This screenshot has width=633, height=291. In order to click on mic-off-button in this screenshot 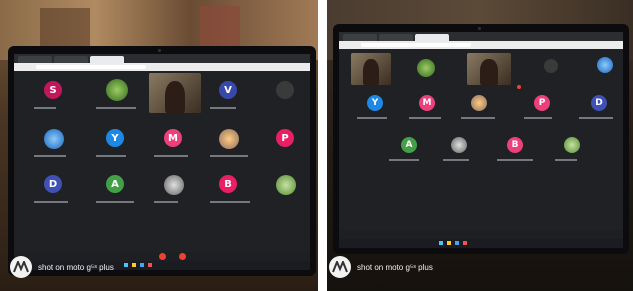, I will do `click(162, 256)`.